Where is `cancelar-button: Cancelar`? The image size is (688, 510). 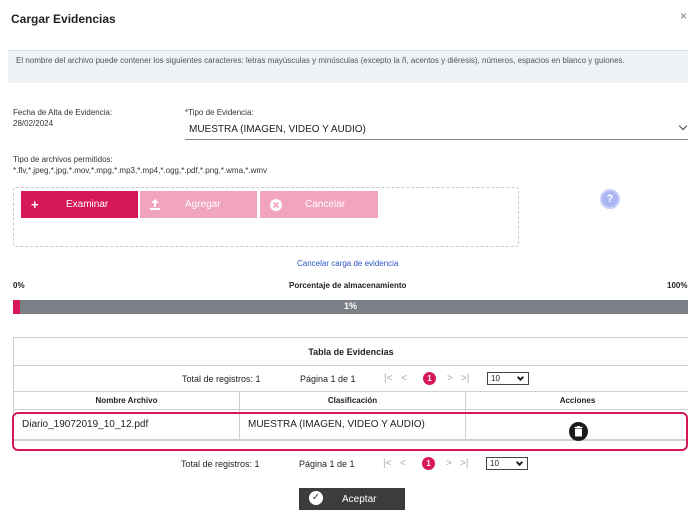
cancelar-button: Cancelar is located at coordinates (319, 204).